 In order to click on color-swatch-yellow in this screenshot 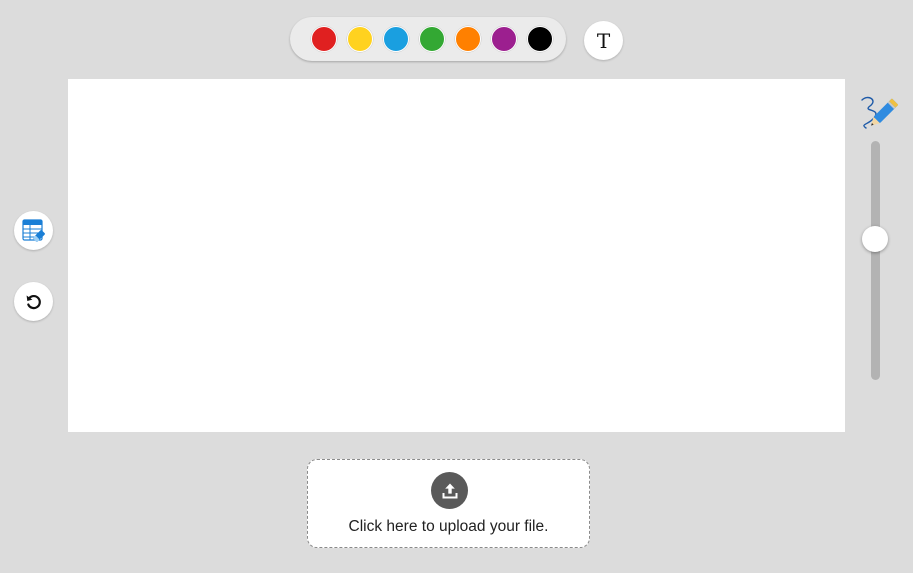, I will do `click(360, 39)`.